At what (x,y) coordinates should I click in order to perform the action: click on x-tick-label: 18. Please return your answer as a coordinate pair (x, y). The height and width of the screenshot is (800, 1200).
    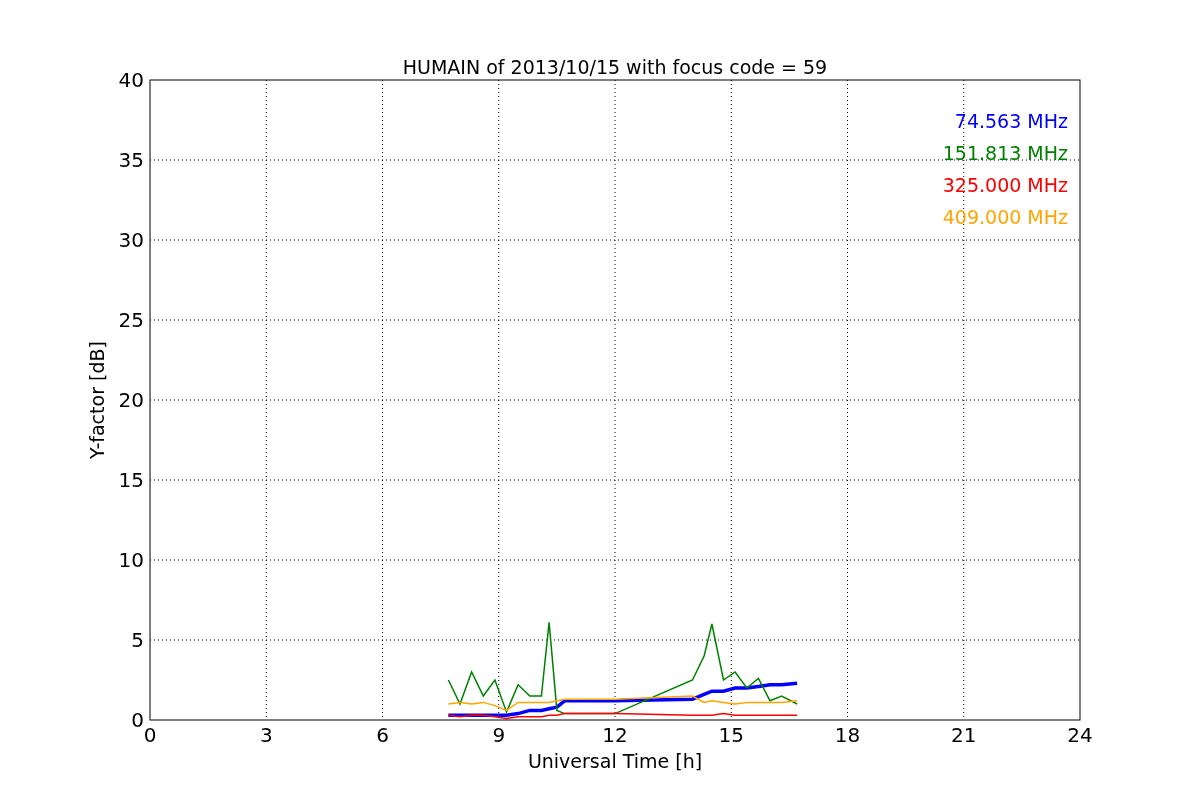
    Looking at the image, I should click on (847, 735).